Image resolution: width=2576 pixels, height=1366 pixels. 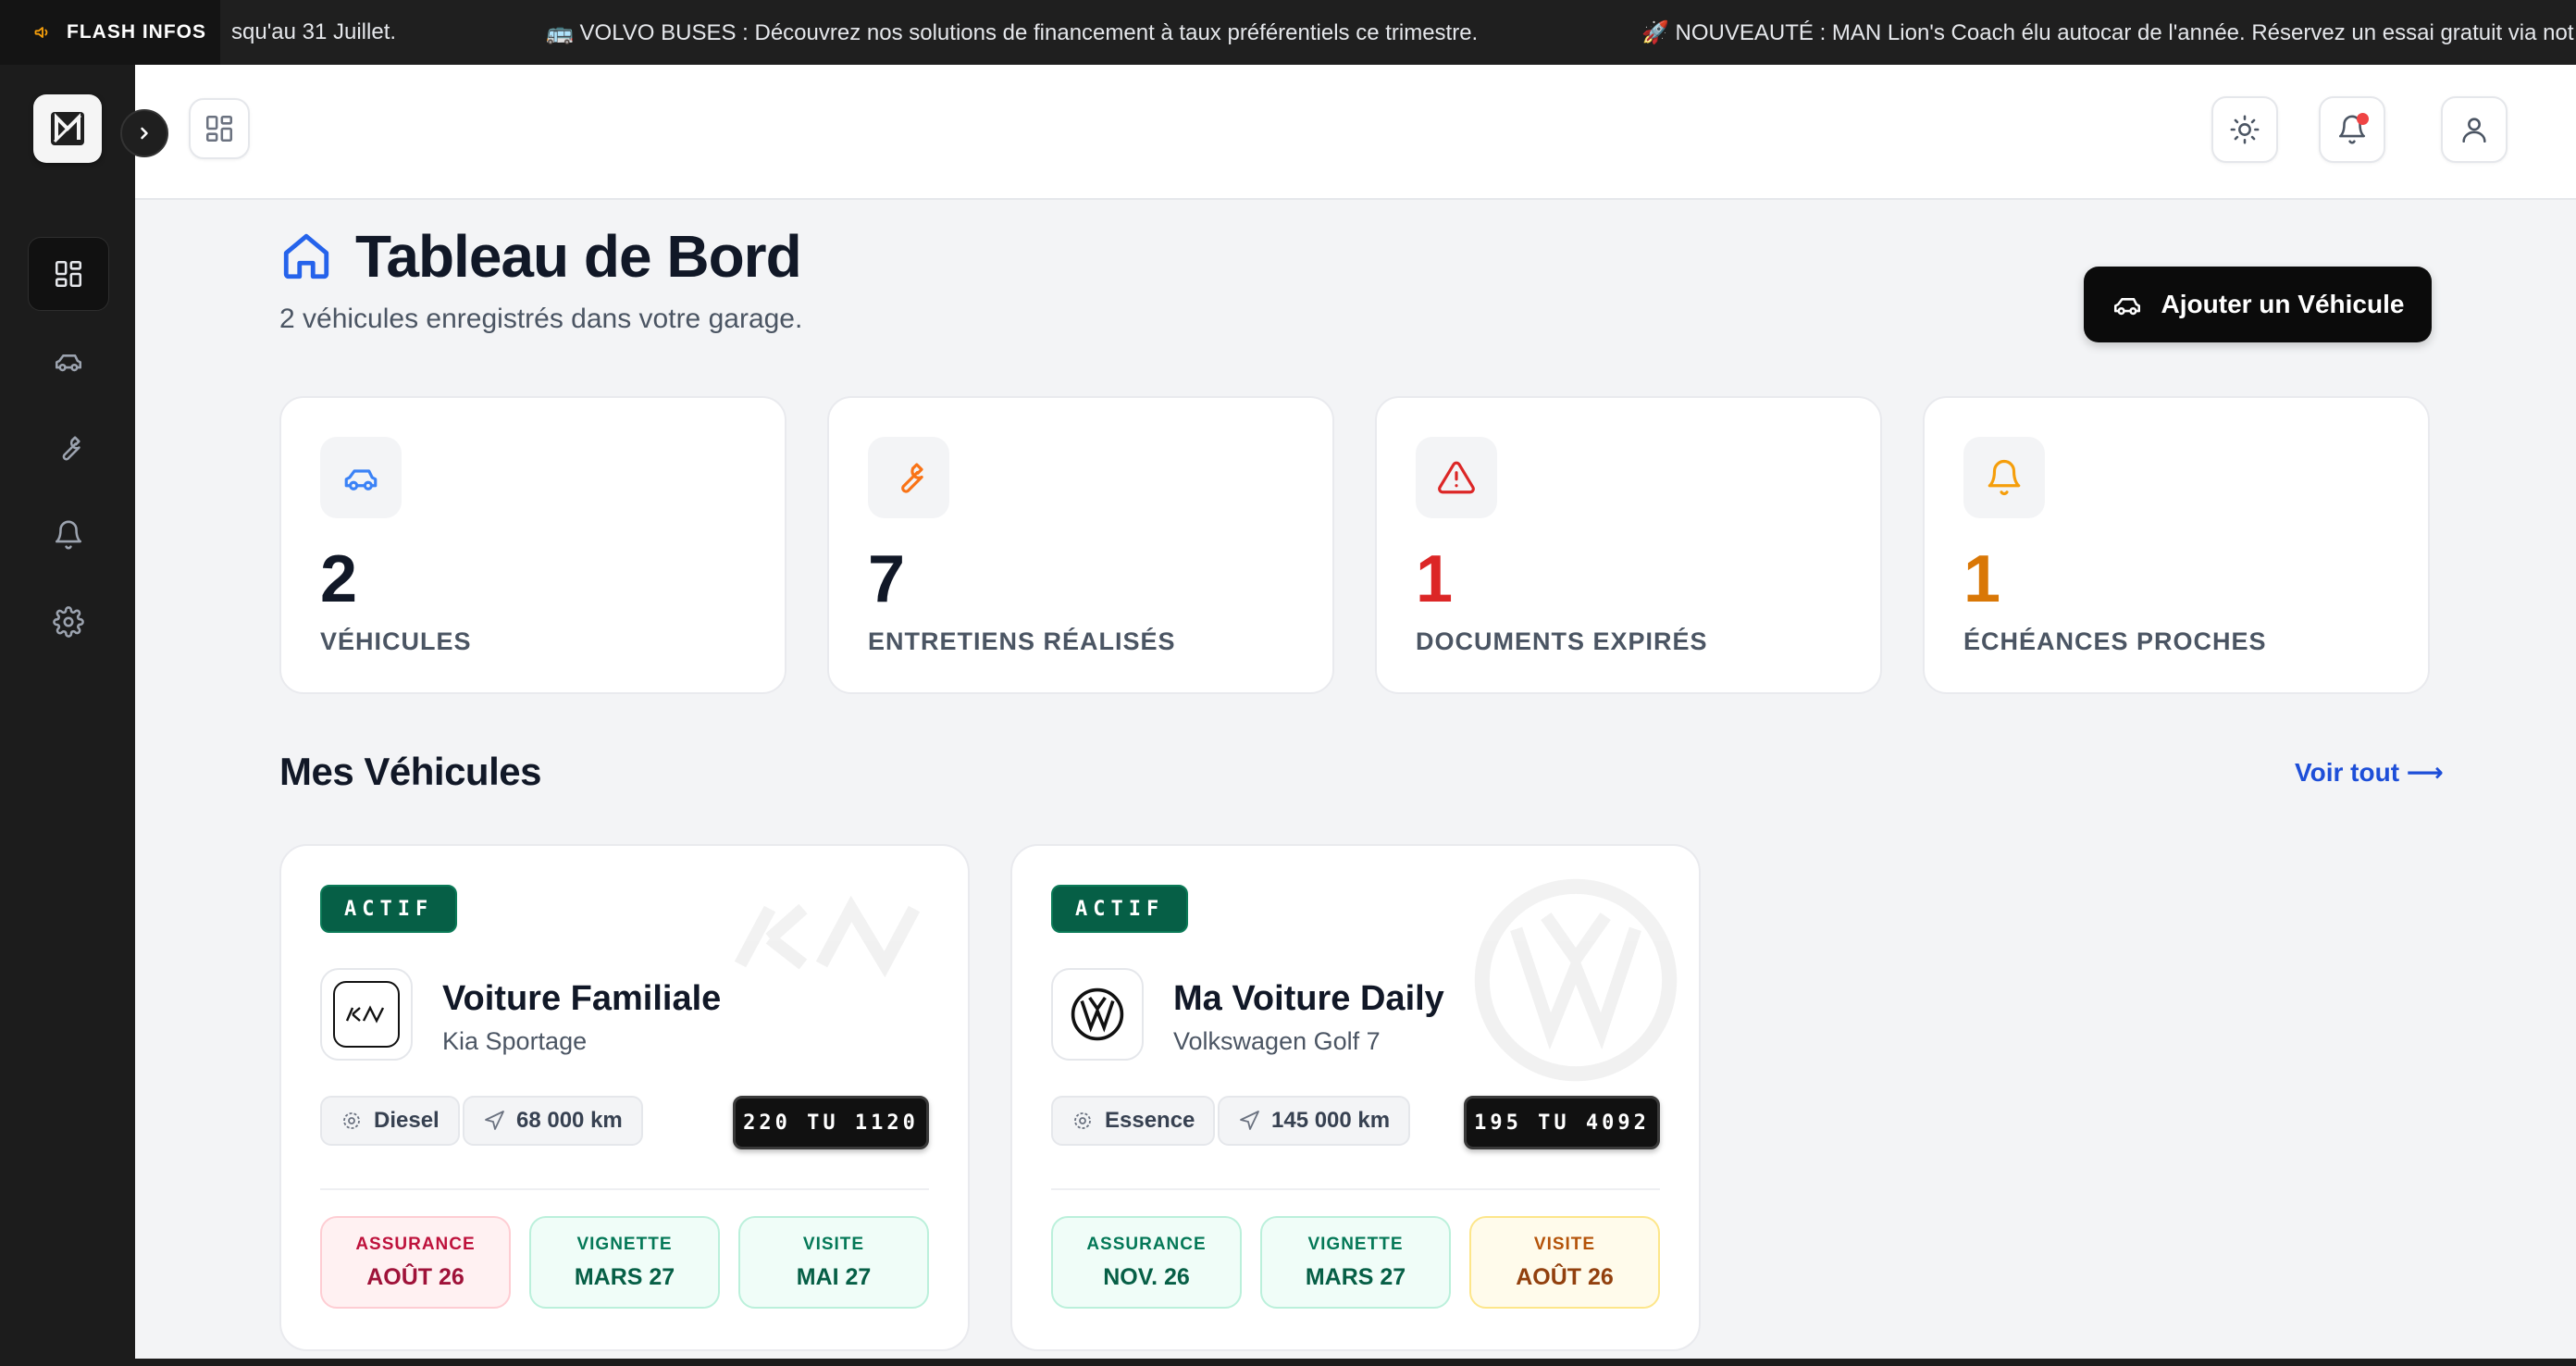 I want to click on stat-value: 2, so click(x=339, y=579).